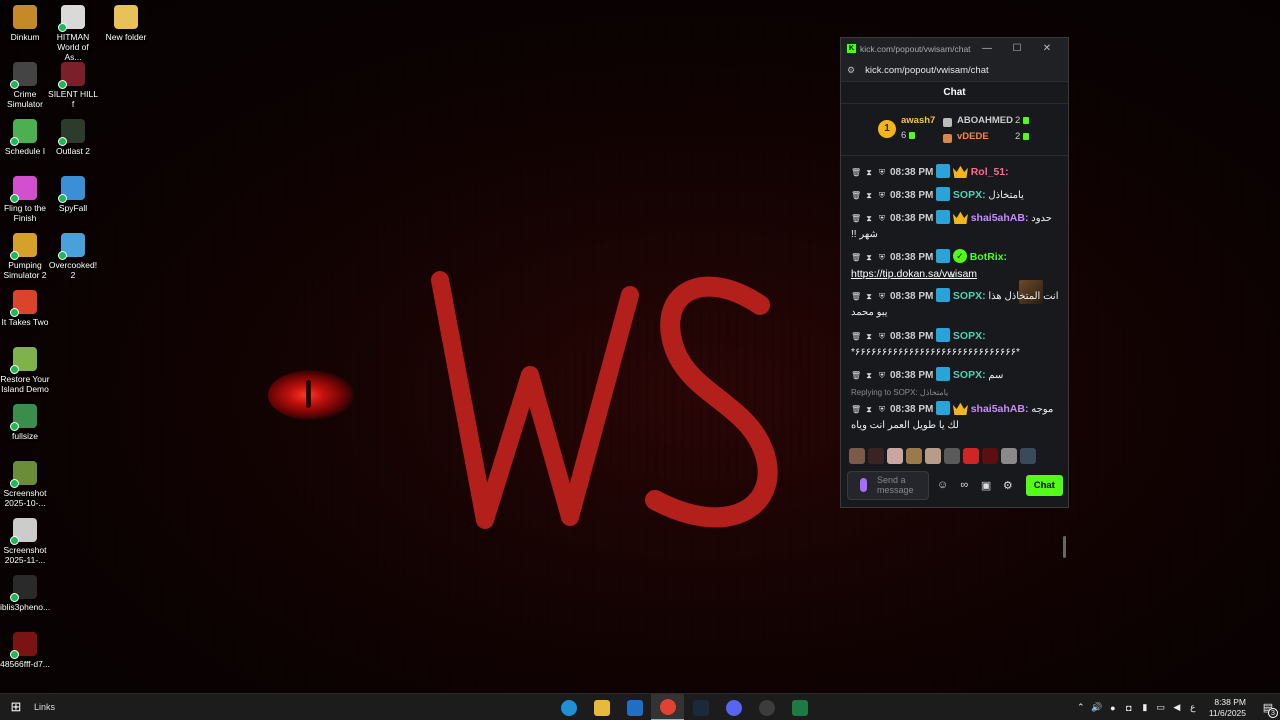 The height and width of the screenshot is (720, 1280). What do you see at coordinates (987, 48) in the screenshot?
I see `minimize-button: —` at bounding box center [987, 48].